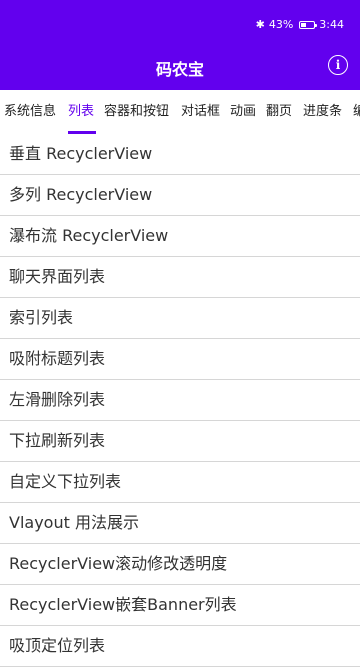 This screenshot has width=360, height=667. I want to click on battery-percent: 43%, so click(281, 24).